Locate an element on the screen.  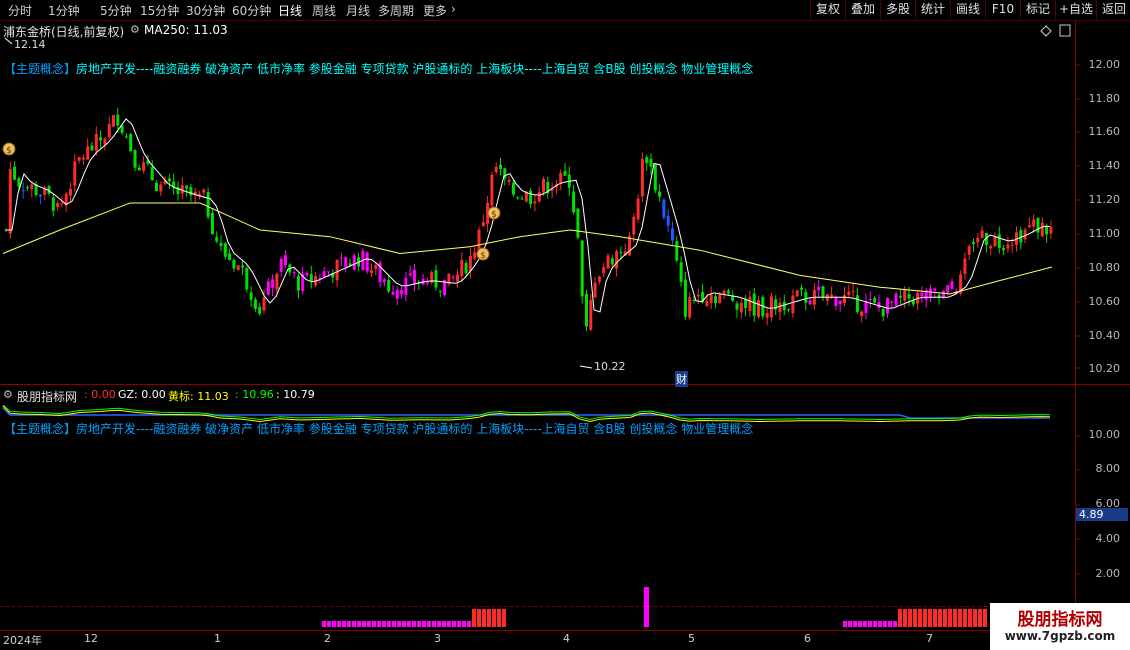
diamond-icon is located at coordinates (1046, 31).